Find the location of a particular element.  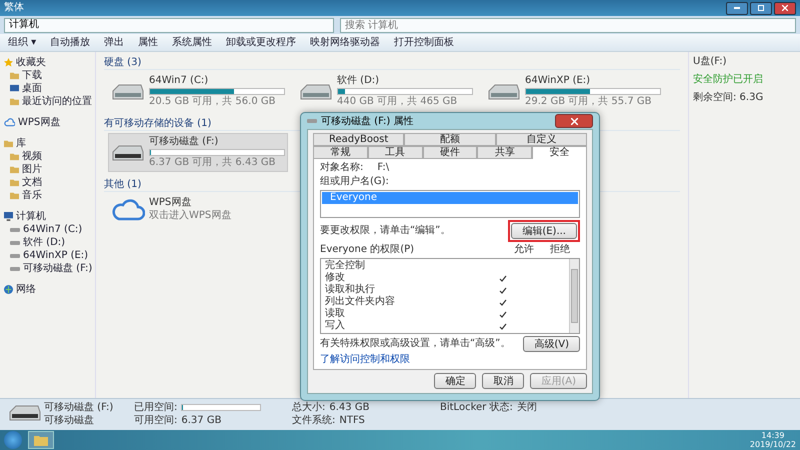

edit-hint: 要更改权限，请单击“编辑”。 is located at coordinates (386, 231).